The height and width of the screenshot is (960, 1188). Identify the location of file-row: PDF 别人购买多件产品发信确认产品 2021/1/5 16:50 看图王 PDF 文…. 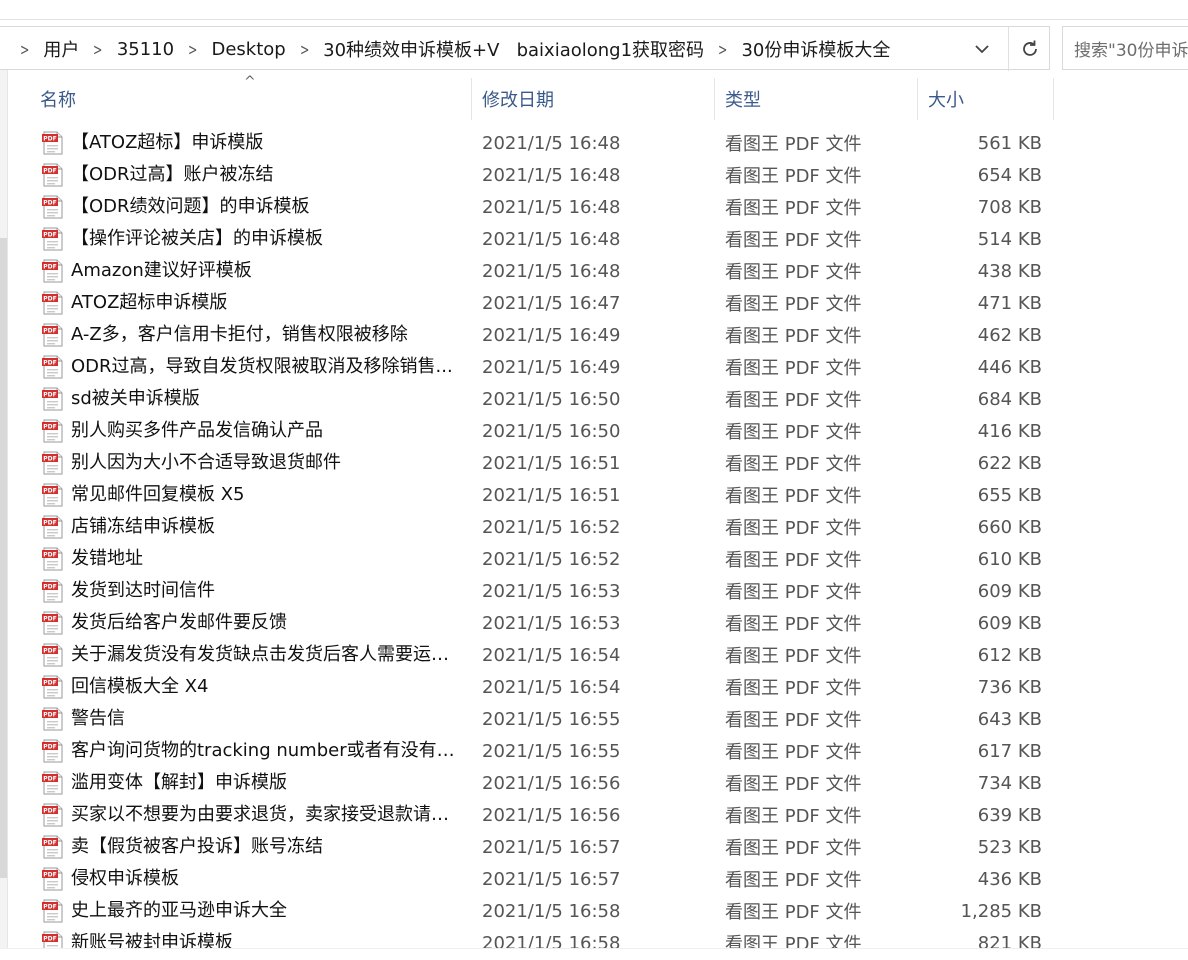
(539, 431).